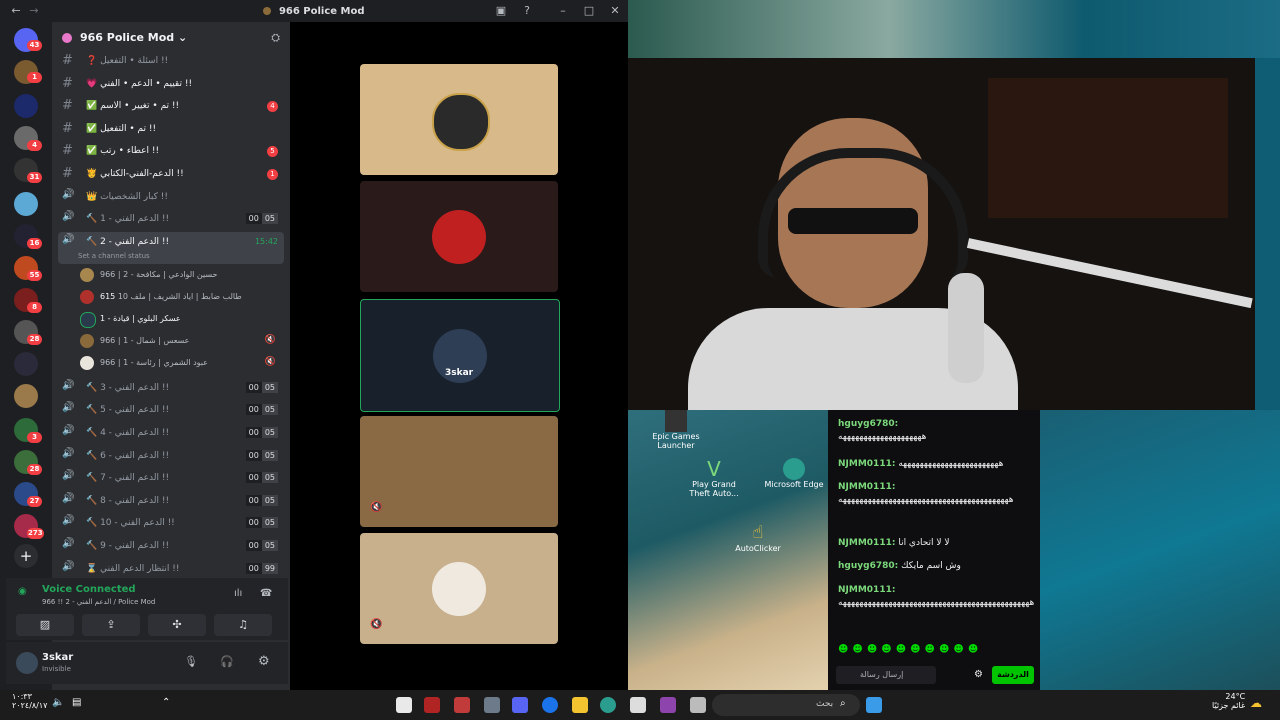 Image resolution: width=1280 pixels, height=720 pixels. I want to click on desktop-wallpaper, so click(954, 29).